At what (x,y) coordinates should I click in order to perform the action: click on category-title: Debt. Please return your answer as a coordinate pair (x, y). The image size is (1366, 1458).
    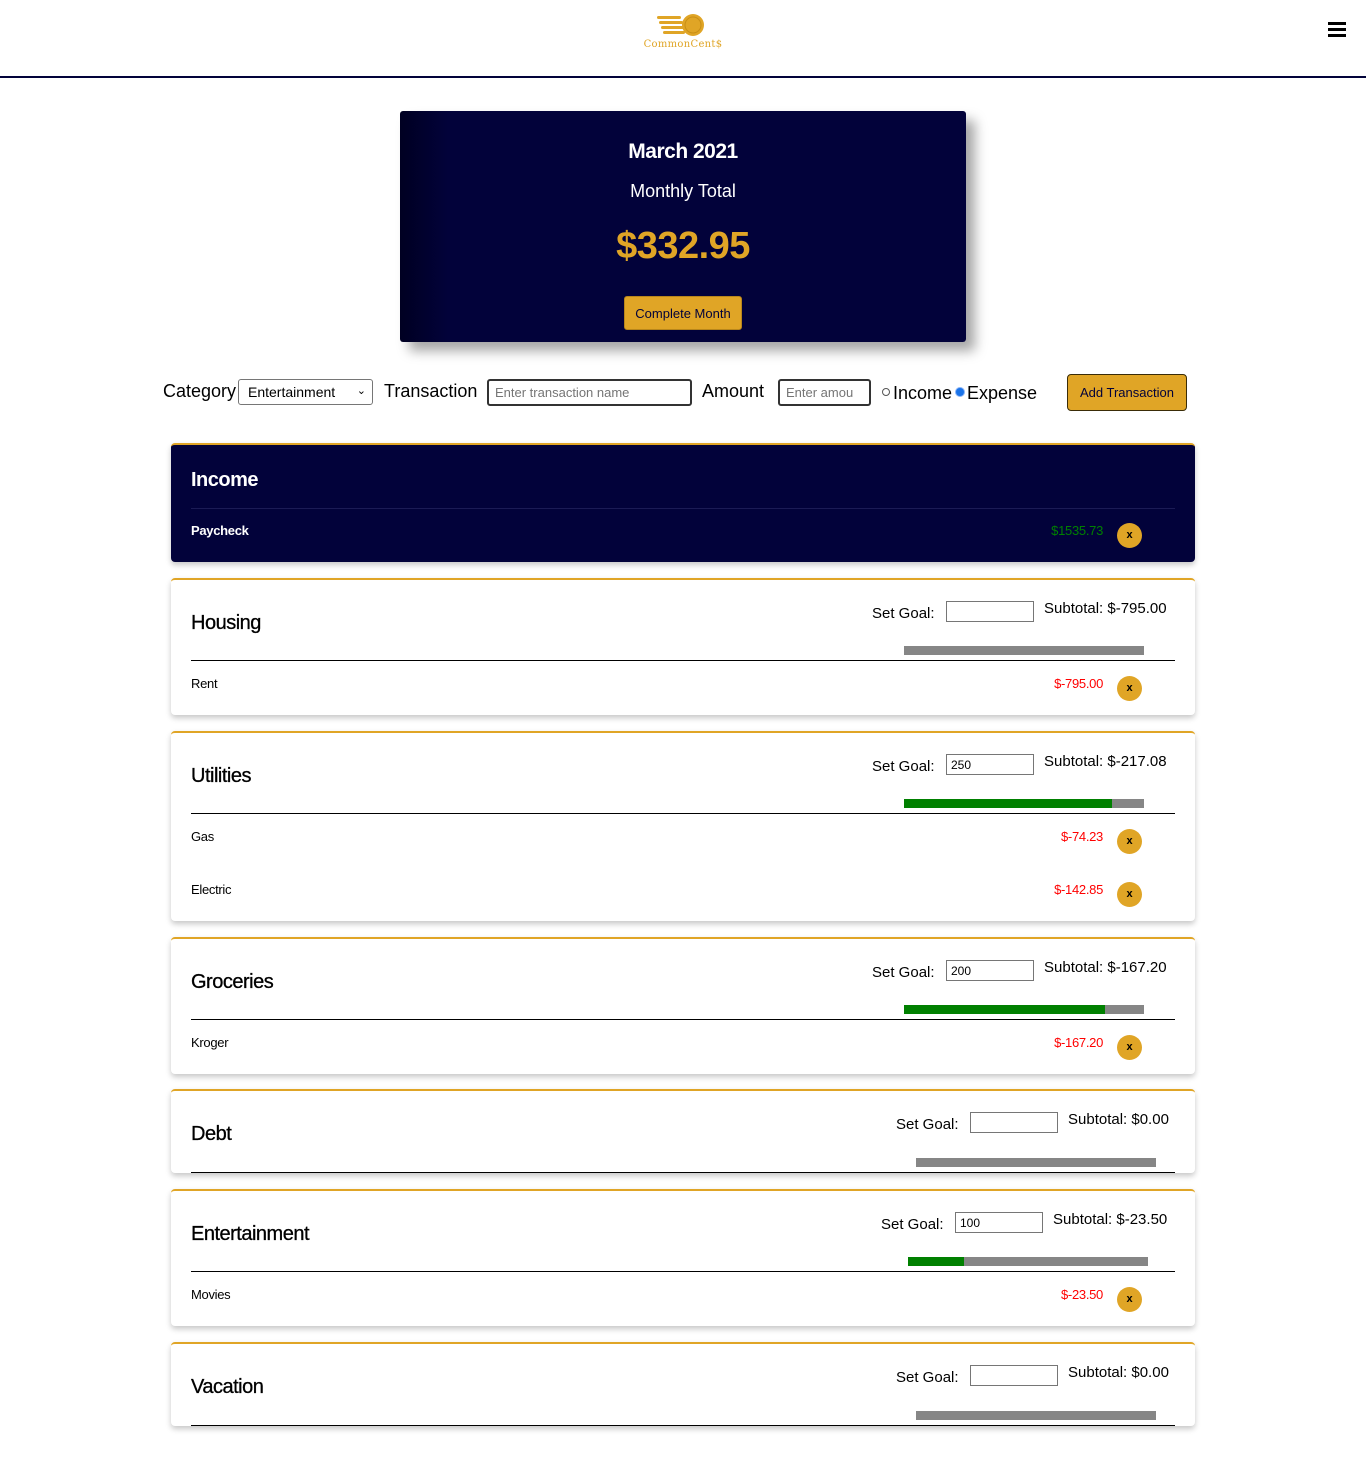
    Looking at the image, I should click on (211, 1134).